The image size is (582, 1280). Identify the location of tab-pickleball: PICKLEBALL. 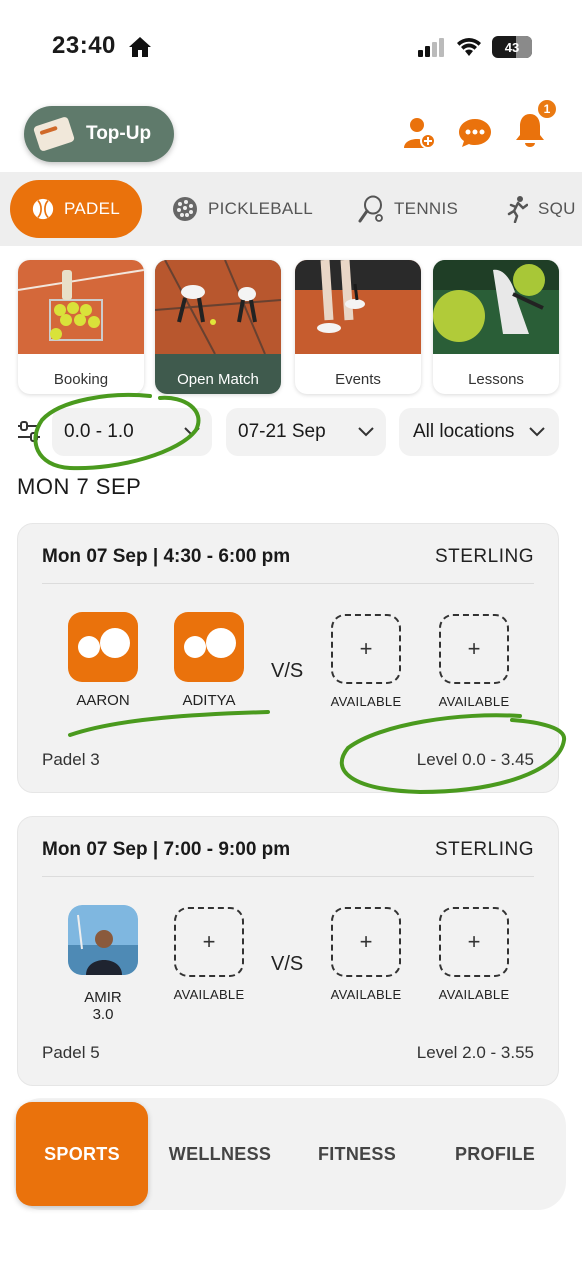
(242, 209).